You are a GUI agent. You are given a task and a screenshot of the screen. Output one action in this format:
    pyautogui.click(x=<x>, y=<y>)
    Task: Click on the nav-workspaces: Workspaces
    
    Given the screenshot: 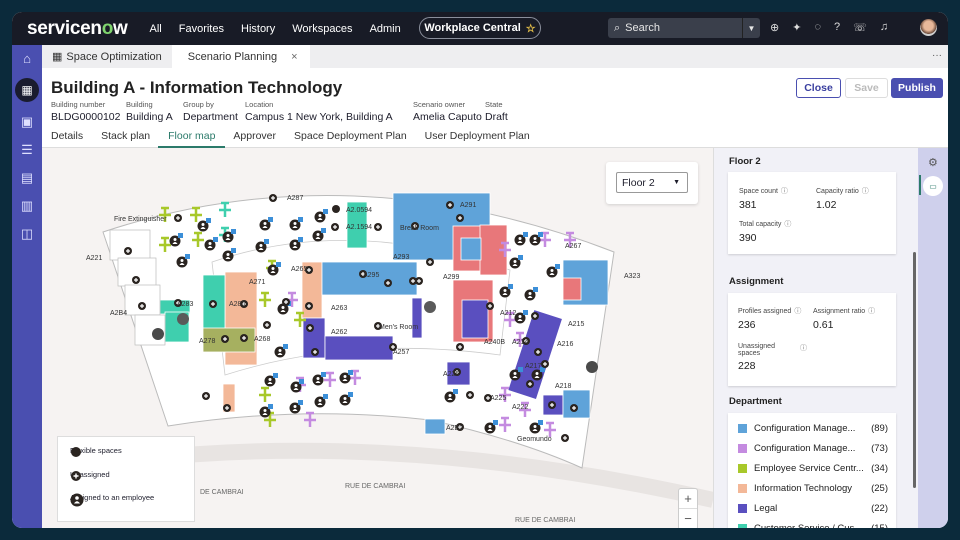 What is the action you would take?
    pyautogui.click(x=322, y=29)
    